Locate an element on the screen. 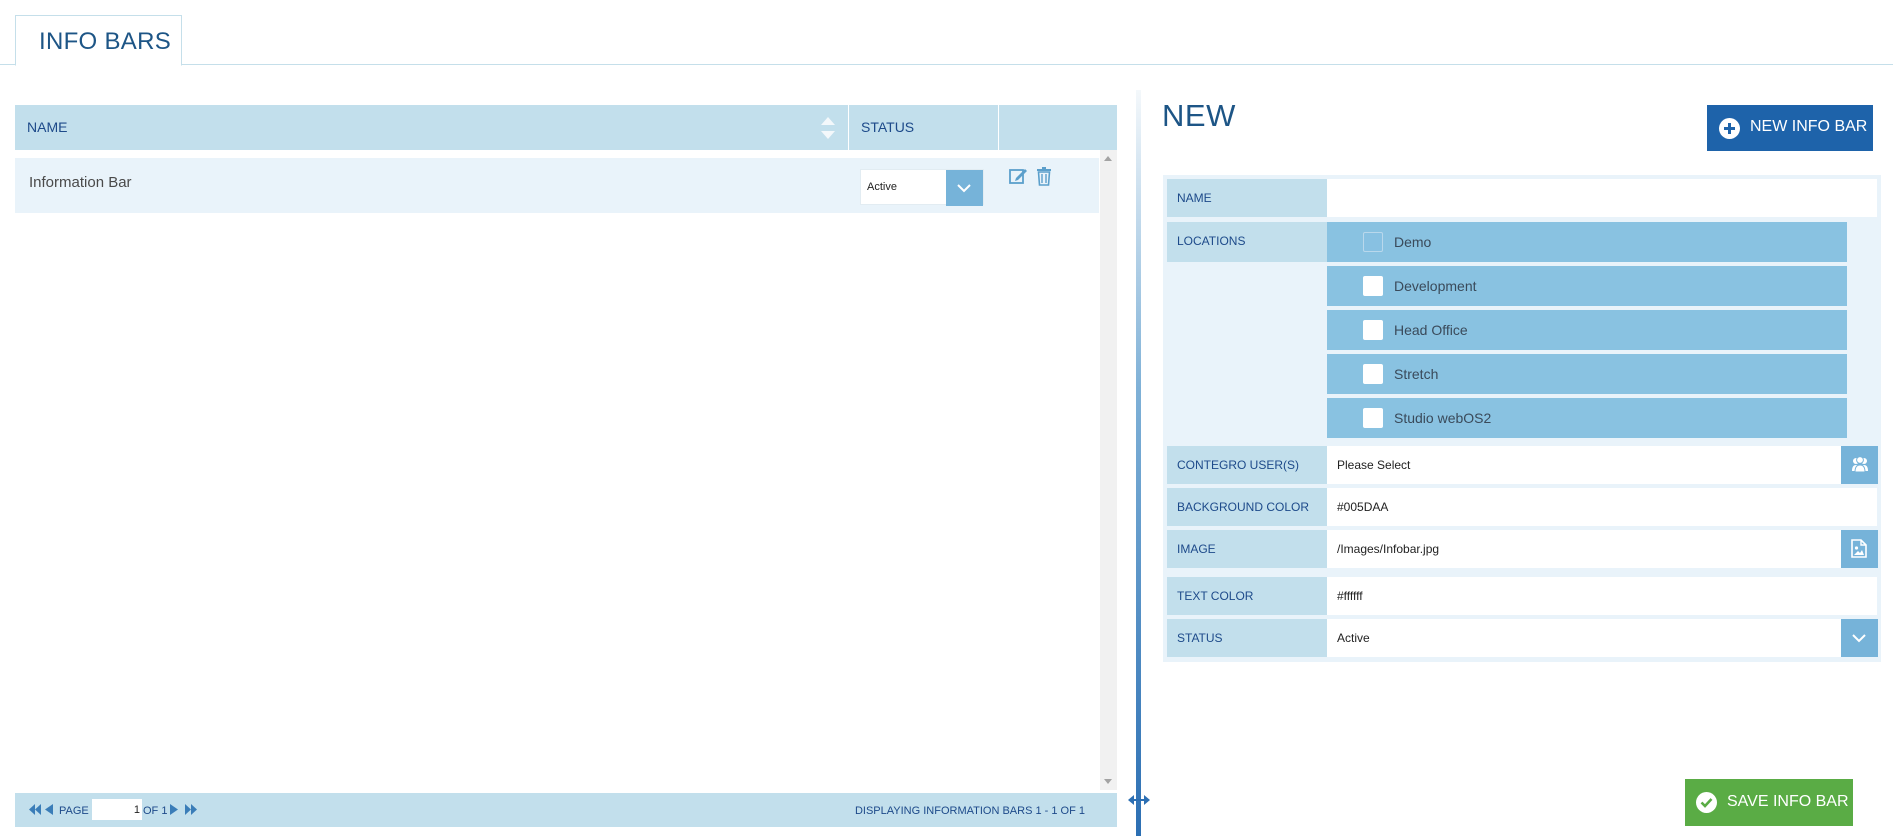 The width and height of the screenshot is (1893, 836). plus-circle-icon is located at coordinates (1729, 128).